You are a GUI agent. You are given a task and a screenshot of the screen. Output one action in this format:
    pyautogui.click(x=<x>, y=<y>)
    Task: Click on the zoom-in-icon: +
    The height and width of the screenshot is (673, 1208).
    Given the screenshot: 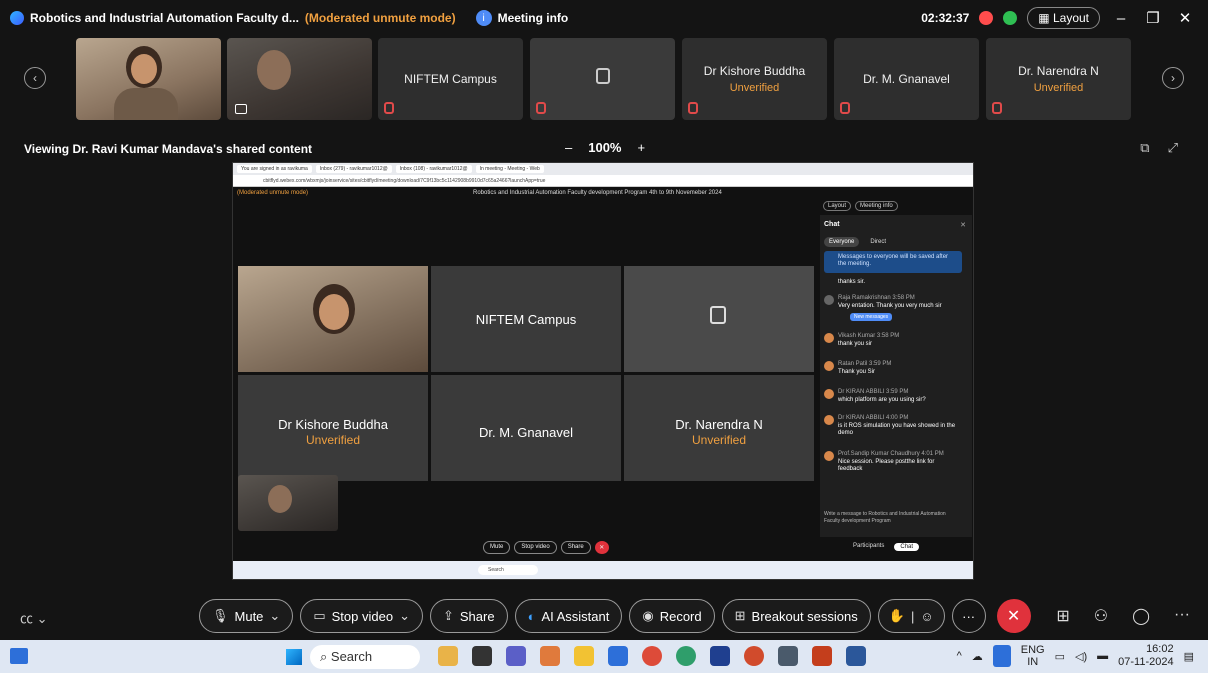 What is the action you would take?
    pyautogui.click(x=641, y=147)
    